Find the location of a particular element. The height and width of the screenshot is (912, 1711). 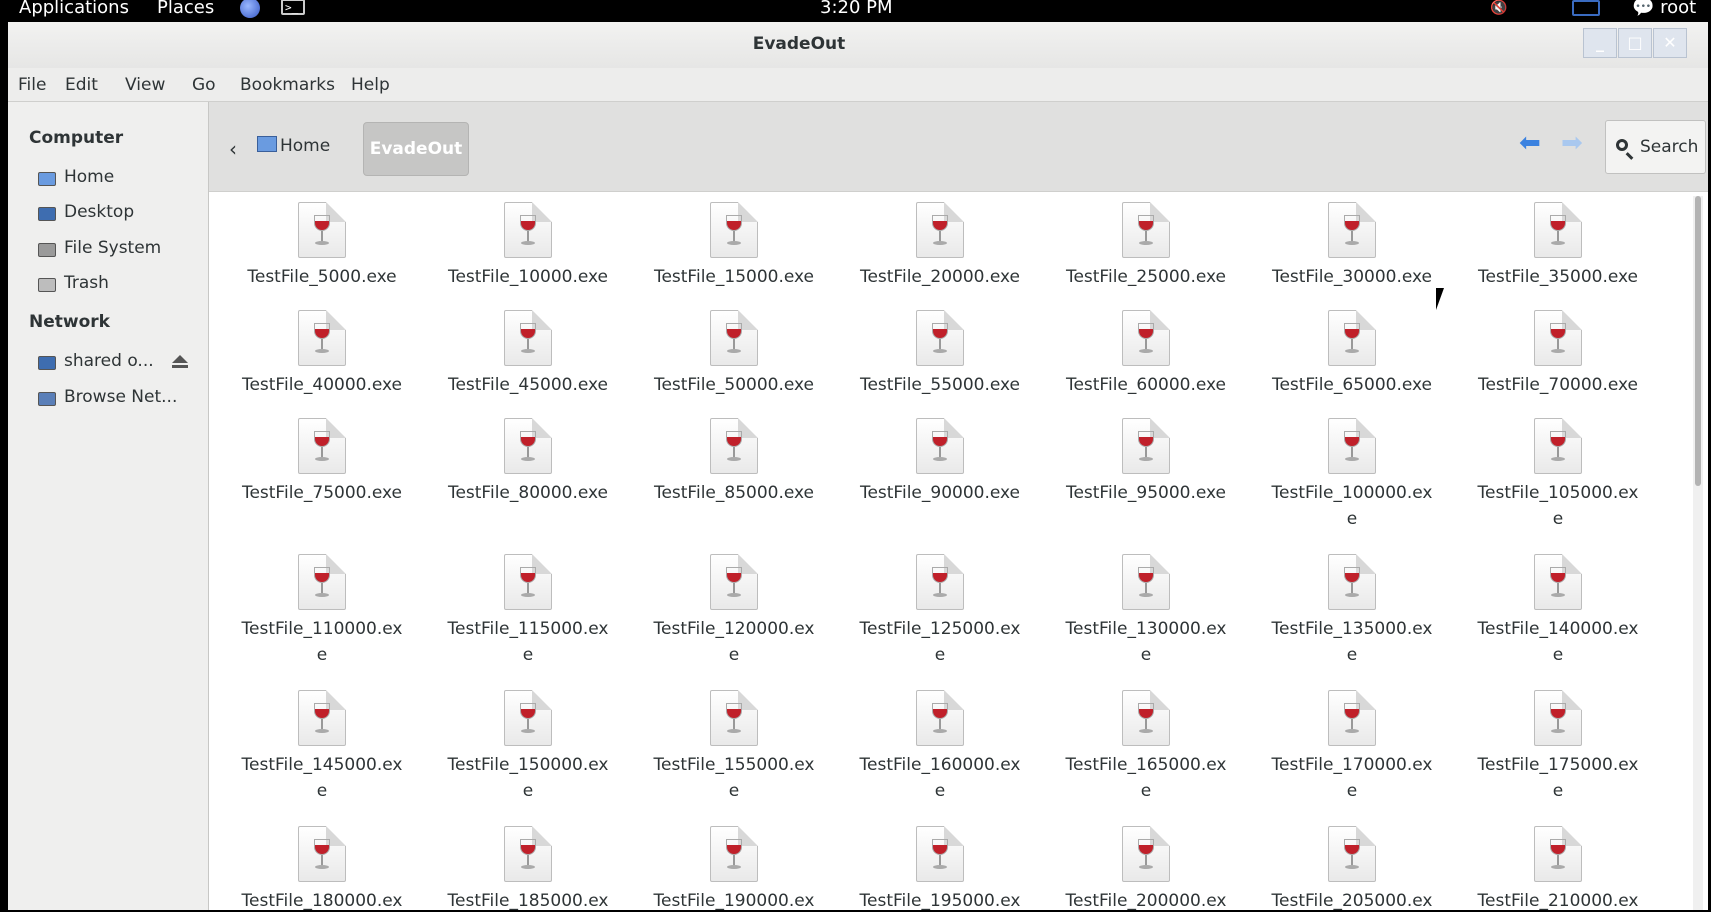

file-item: TestFile_110000.exe is located at coordinates (322, 613).